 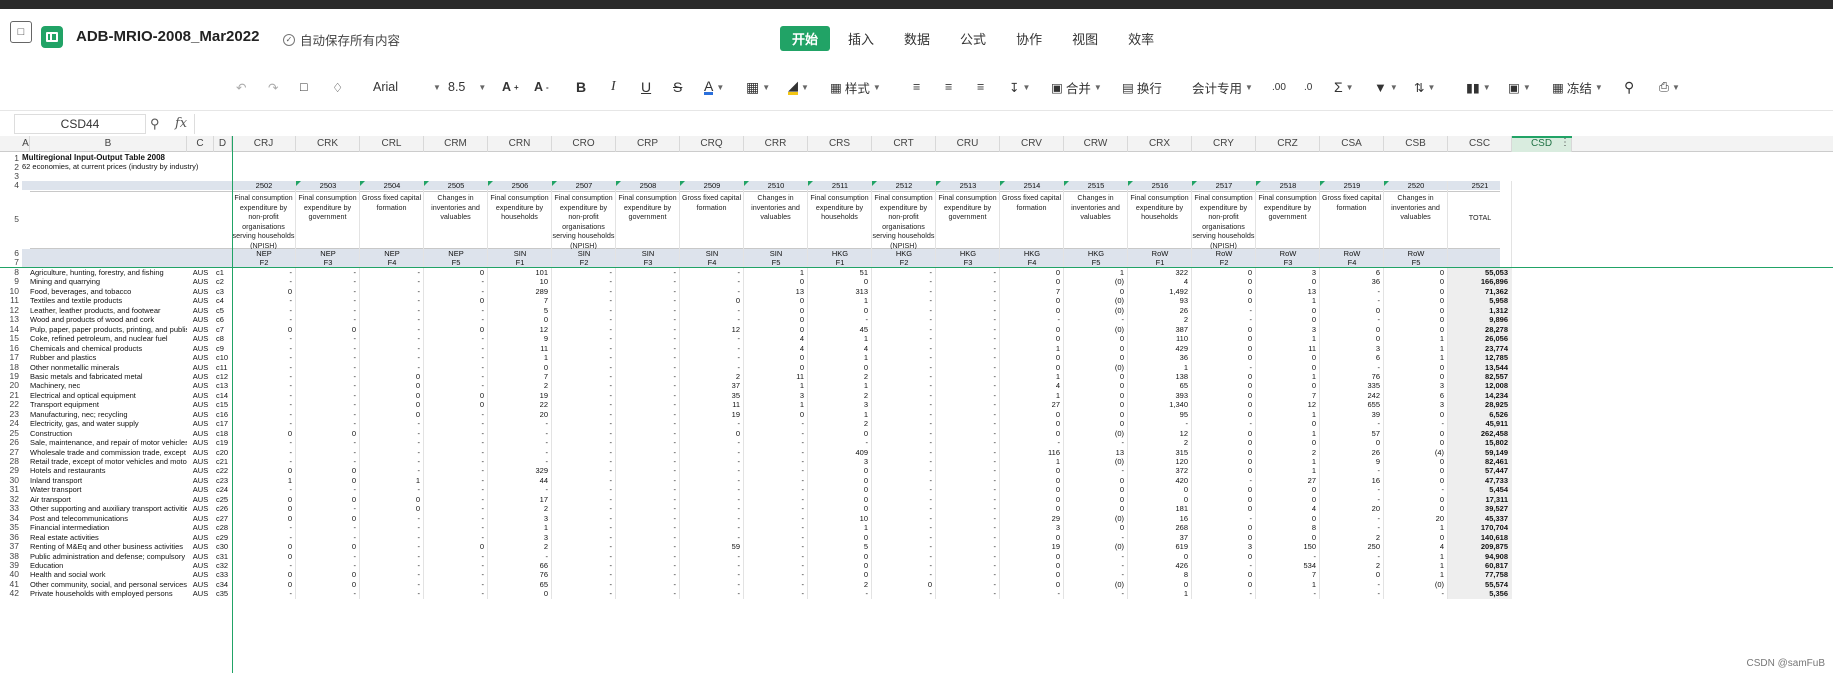 What do you see at coordinates (200, 144) in the screenshot?
I see `column-header: C` at bounding box center [200, 144].